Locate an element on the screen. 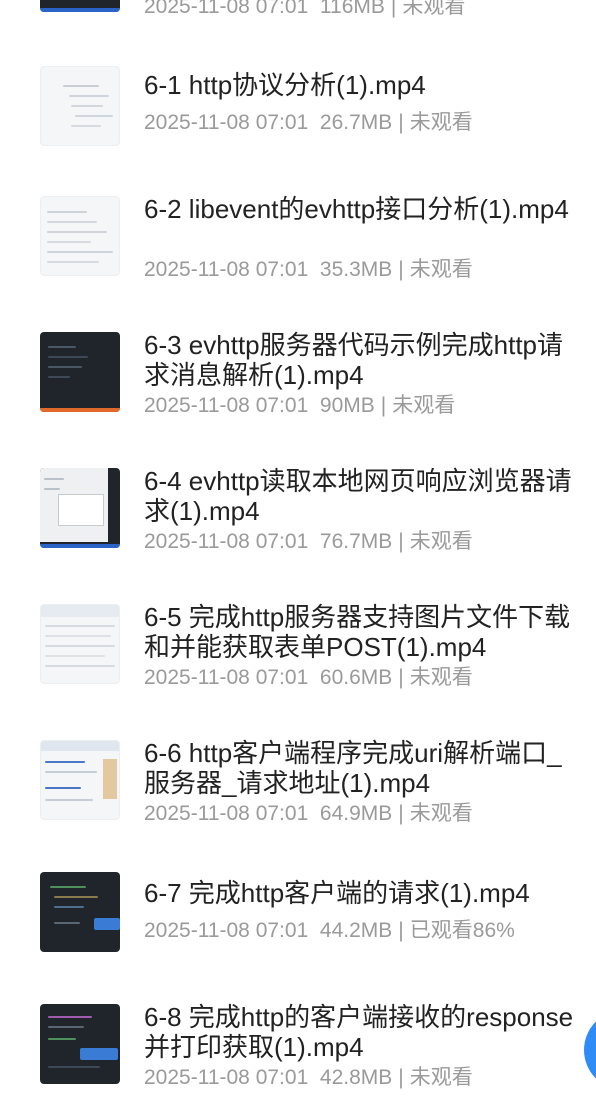  video-title: 6-6 http客户端程序完成uri解析端口_服务器_请求地址(1).mp4 is located at coordinates (353, 768).